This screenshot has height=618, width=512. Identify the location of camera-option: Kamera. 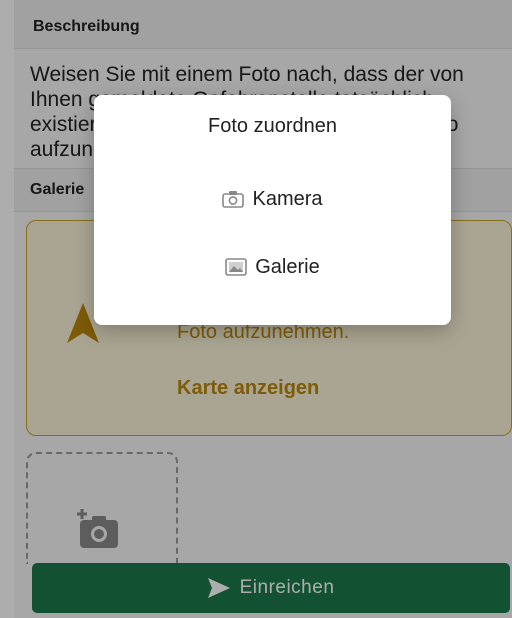
(272, 199).